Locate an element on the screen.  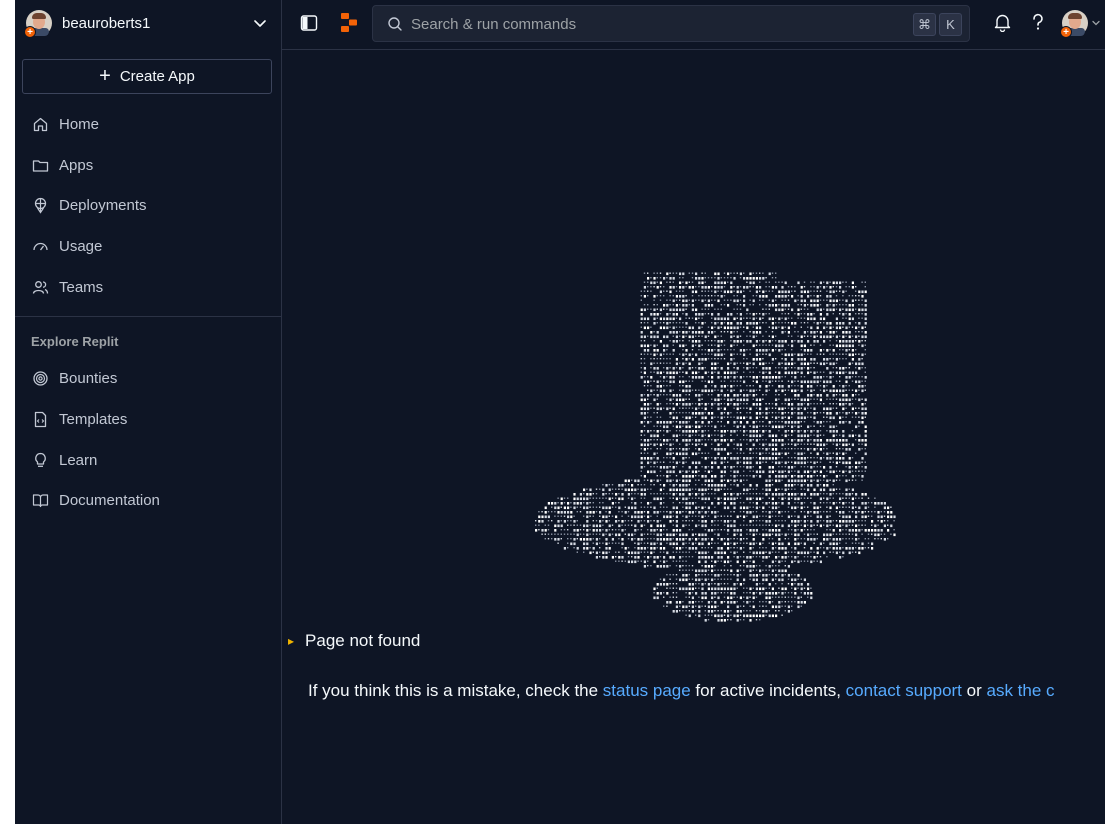
profile-avatar: + is located at coordinates (1074, 24).